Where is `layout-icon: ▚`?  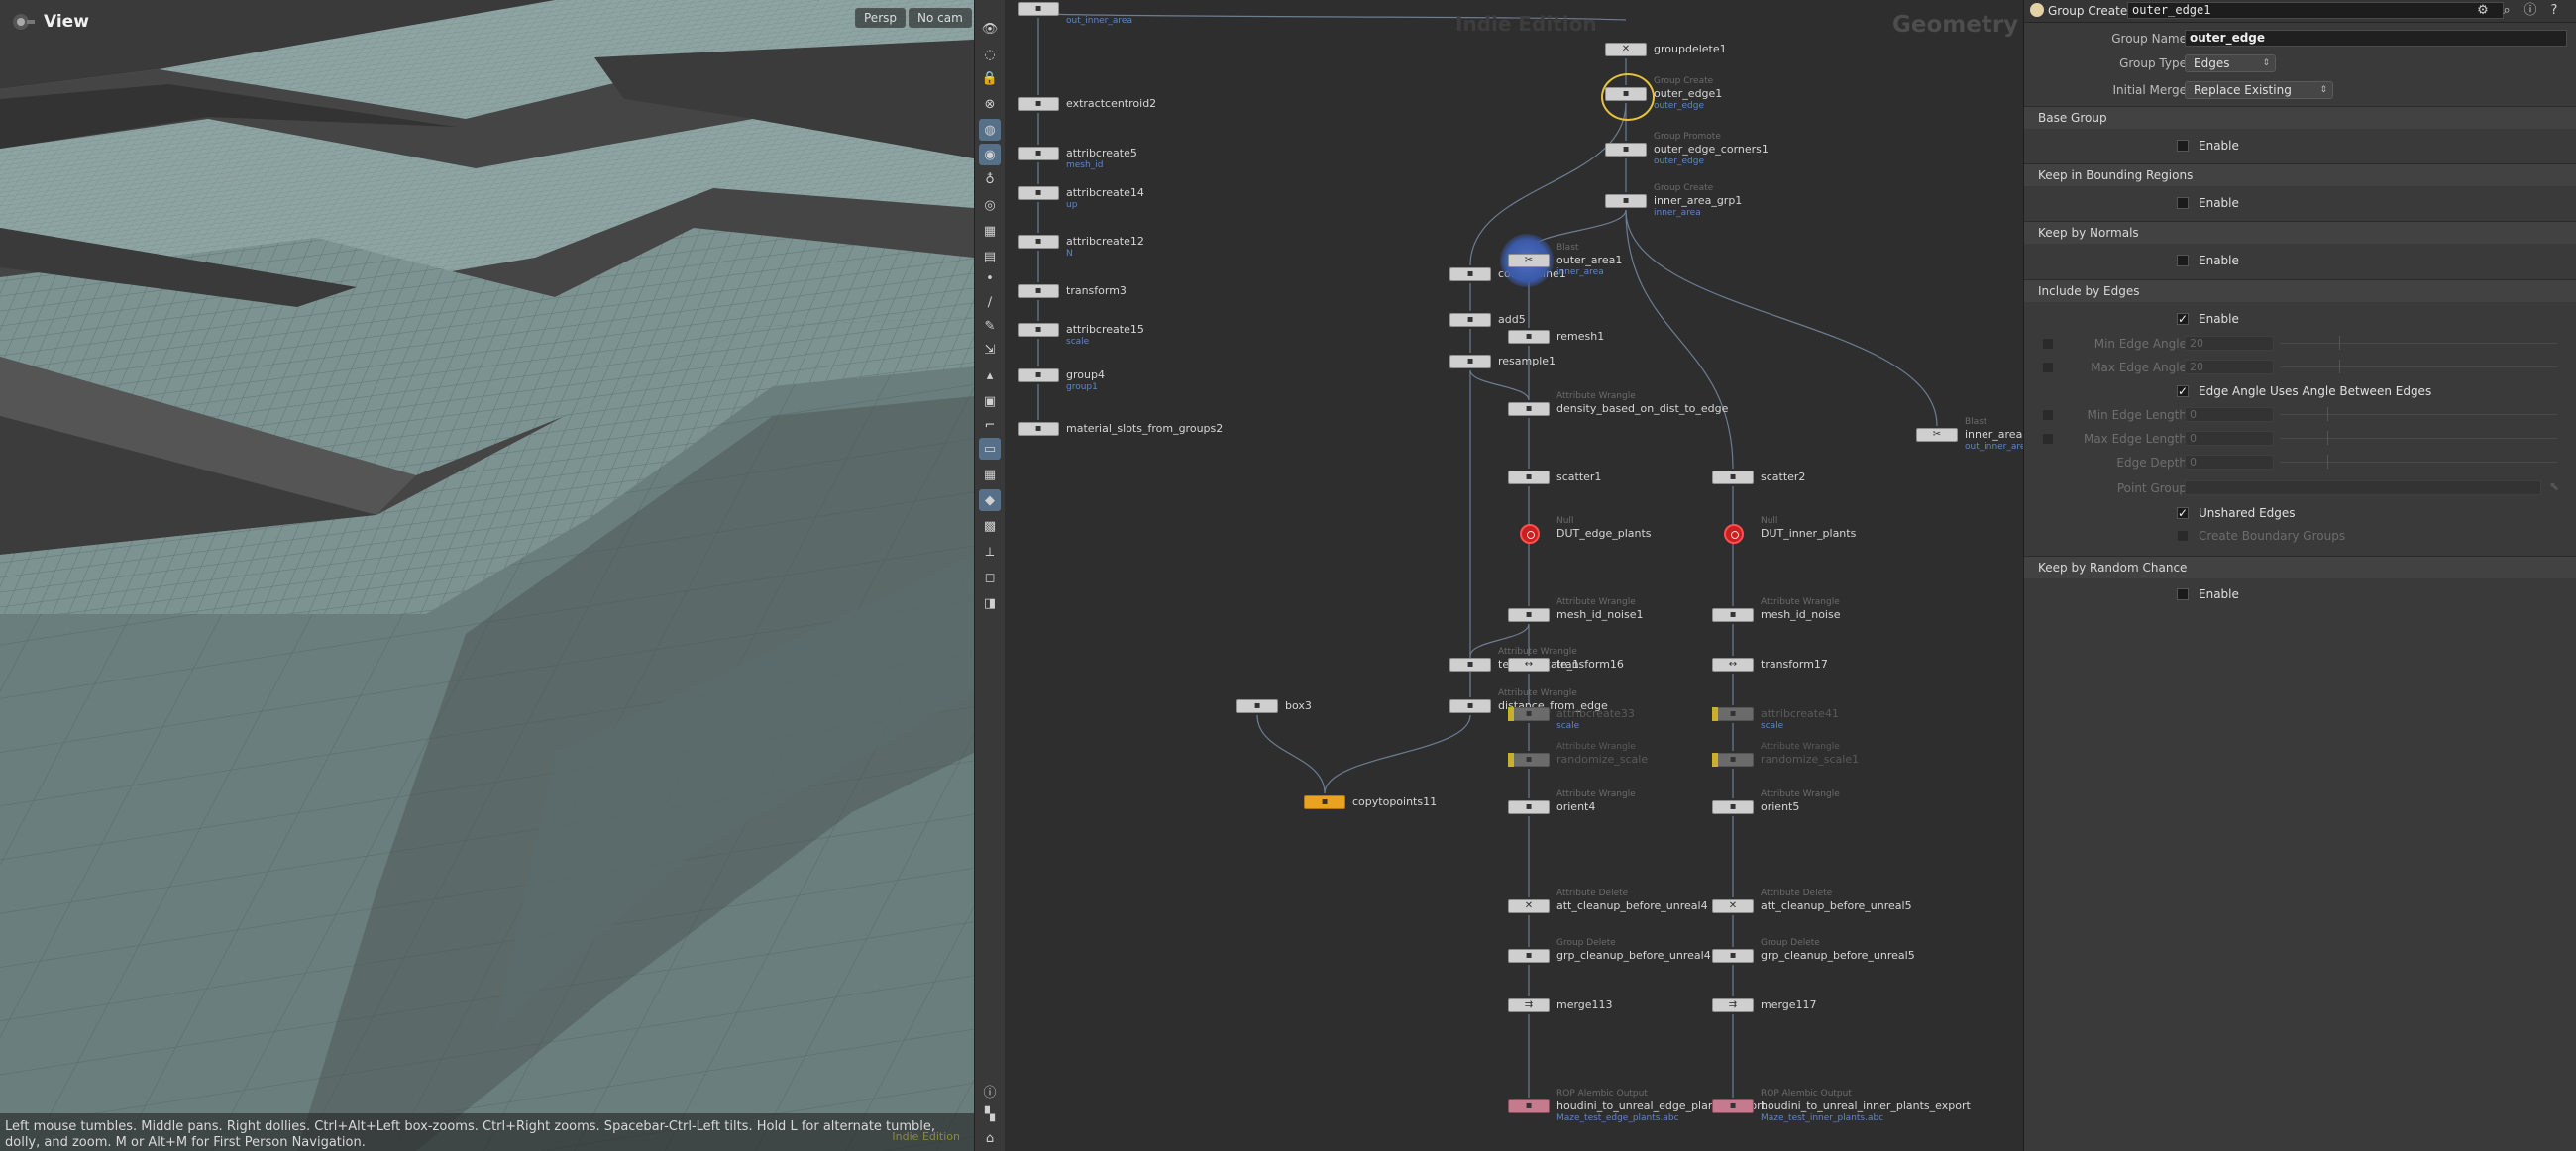 layout-icon: ▚ is located at coordinates (990, 1114).